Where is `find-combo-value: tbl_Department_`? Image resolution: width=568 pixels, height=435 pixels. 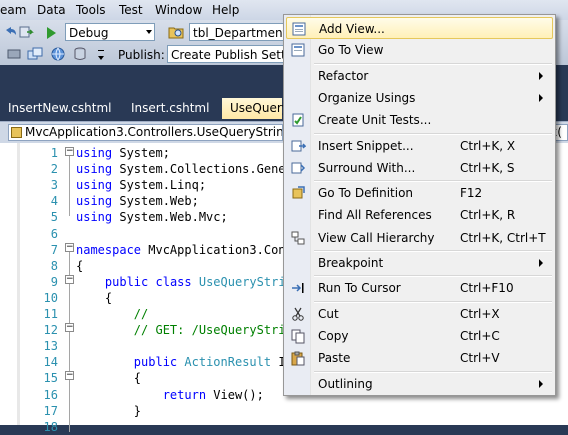 find-combo-value: tbl_Department_ is located at coordinates (238, 33).